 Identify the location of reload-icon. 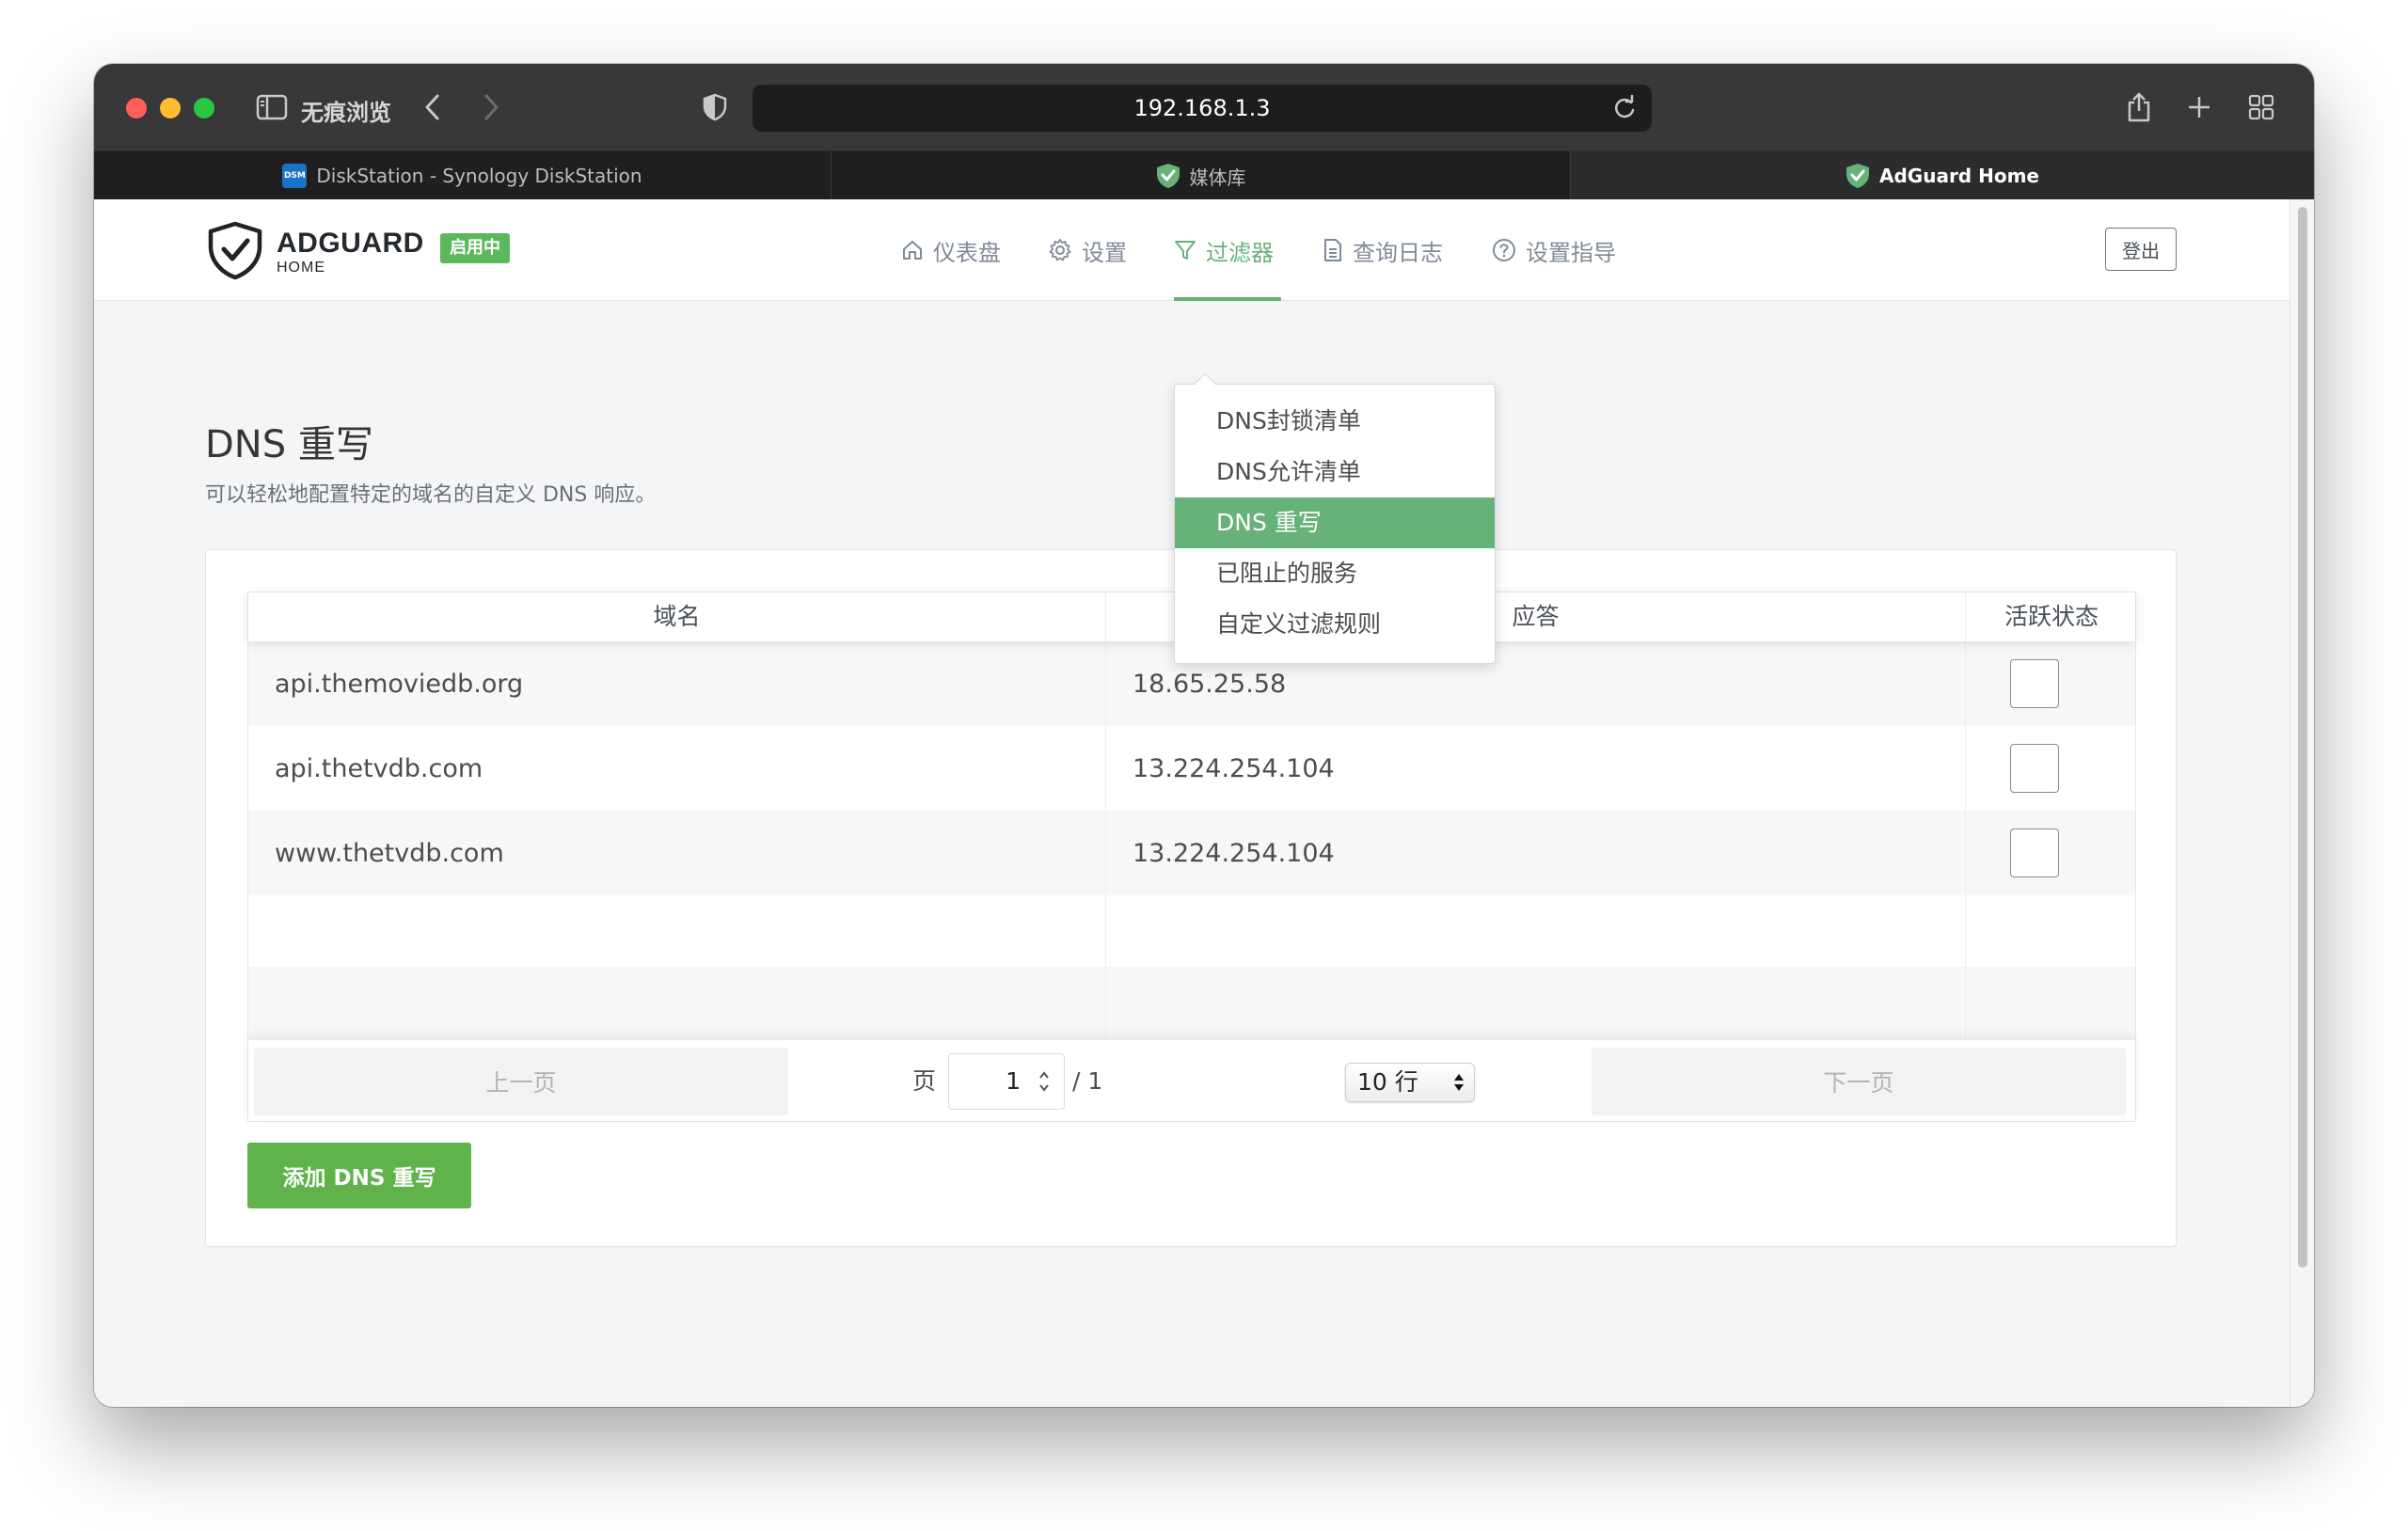
(1625, 108).